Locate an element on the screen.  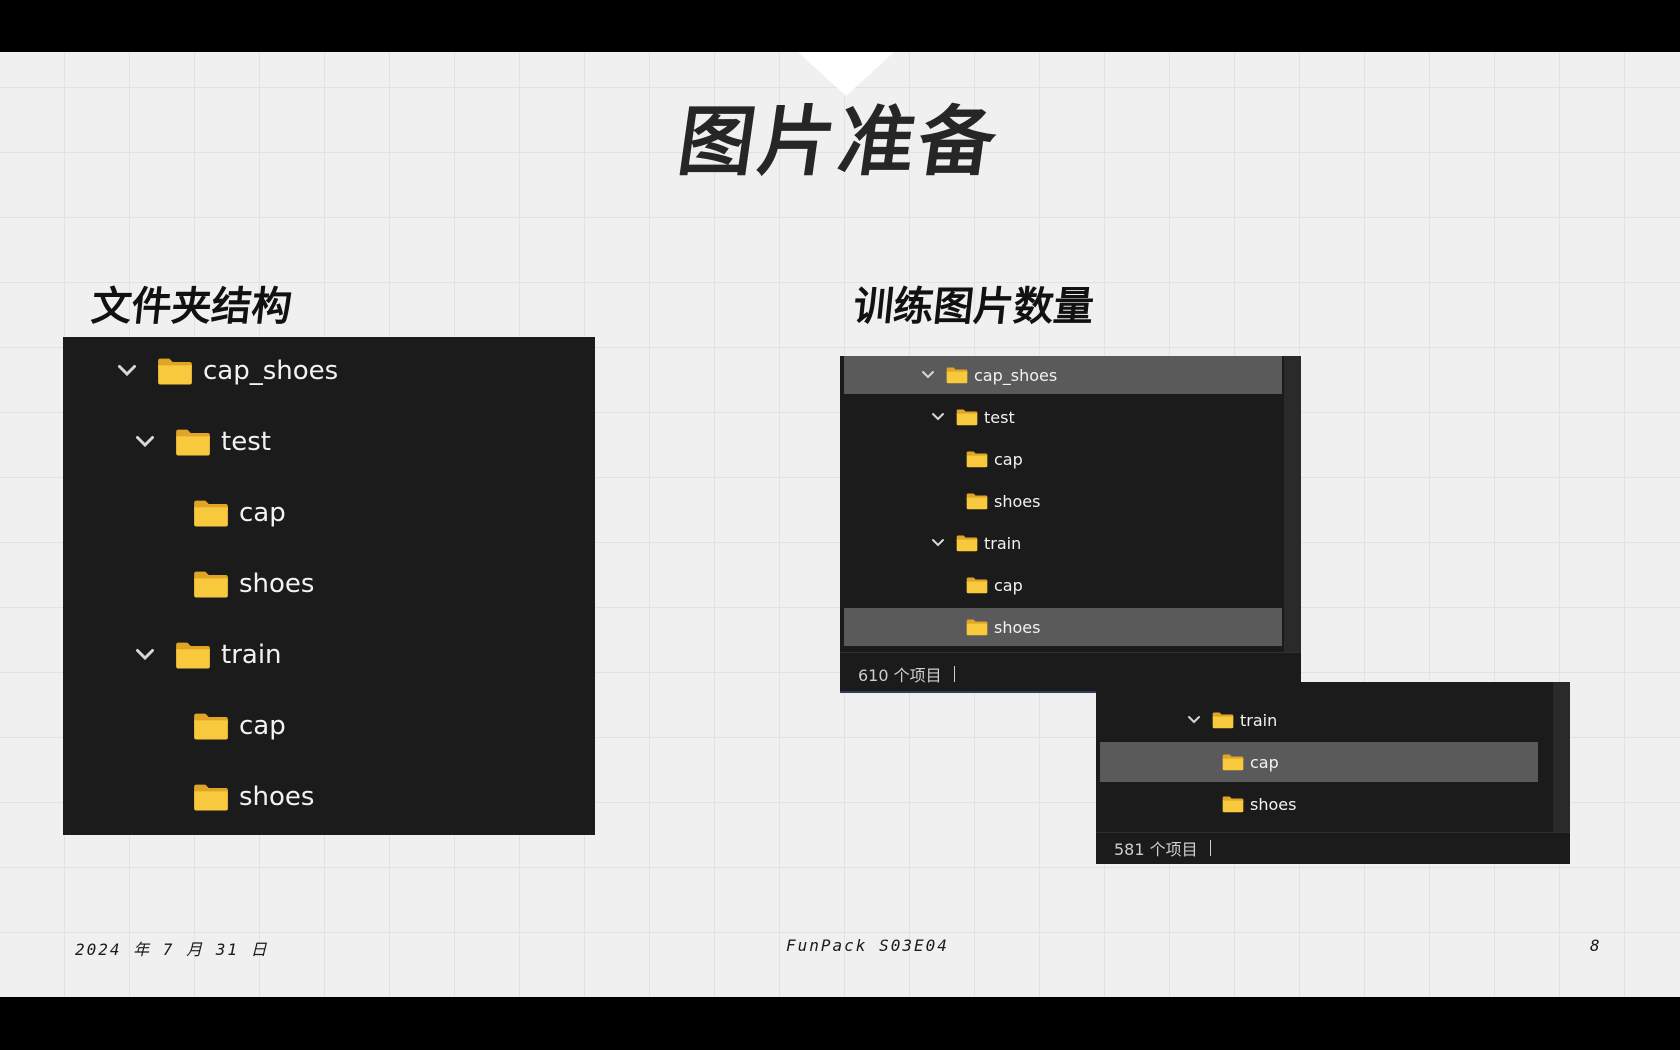
right-section-label: 训练图片数量 is located at coordinates (973, 307).